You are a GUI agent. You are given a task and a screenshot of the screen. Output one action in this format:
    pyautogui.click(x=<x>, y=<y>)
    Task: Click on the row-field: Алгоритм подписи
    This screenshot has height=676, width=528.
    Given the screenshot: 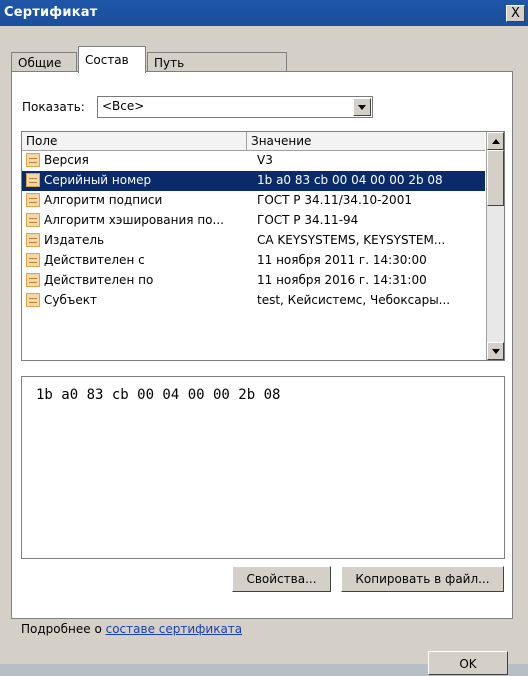 What is the action you would take?
    pyautogui.click(x=103, y=200)
    